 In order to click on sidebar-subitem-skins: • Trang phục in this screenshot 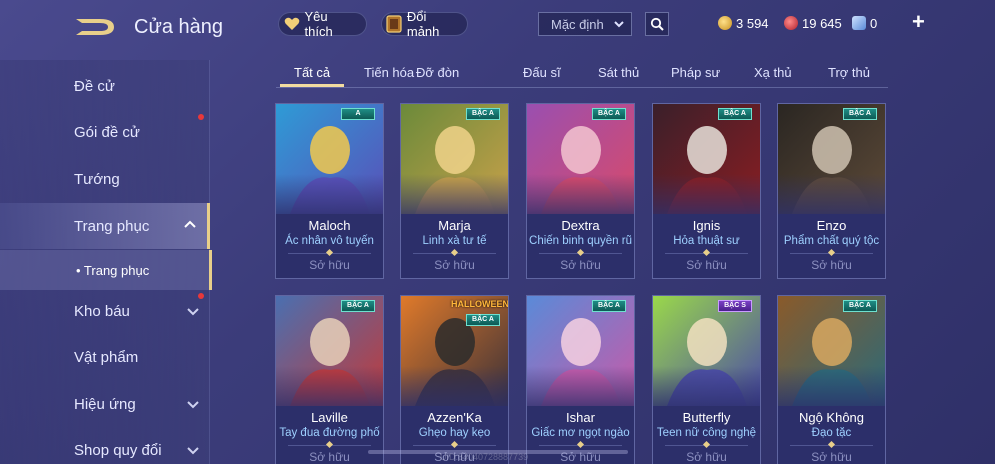, I will do `click(106, 270)`.